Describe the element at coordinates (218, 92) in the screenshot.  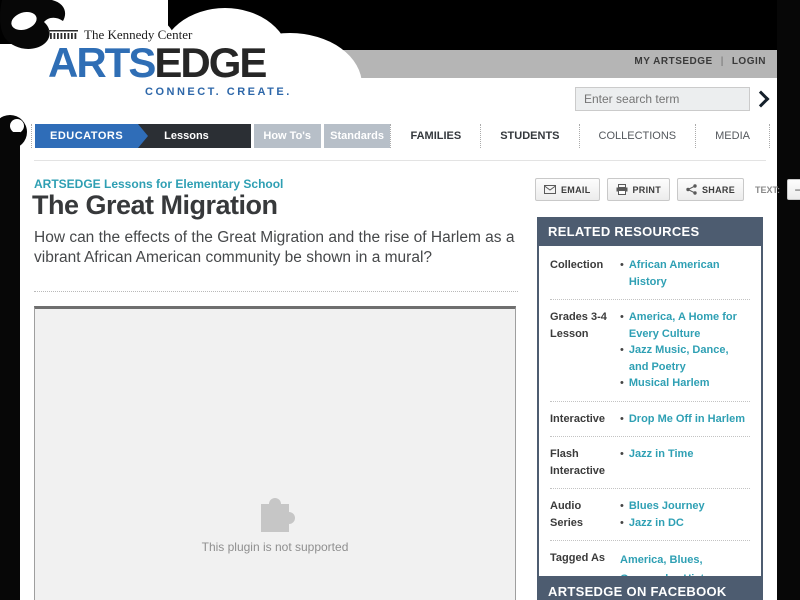
I see `logo-tagline: CONNECT. CREATE.` at that location.